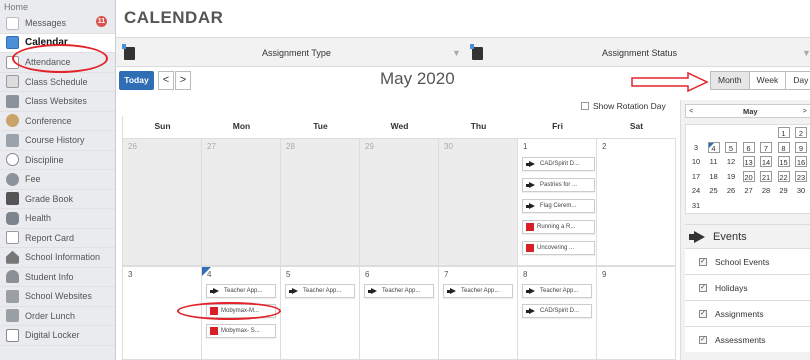  What do you see at coordinates (783, 132) in the screenshot?
I see `mini-day: 1` at bounding box center [783, 132].